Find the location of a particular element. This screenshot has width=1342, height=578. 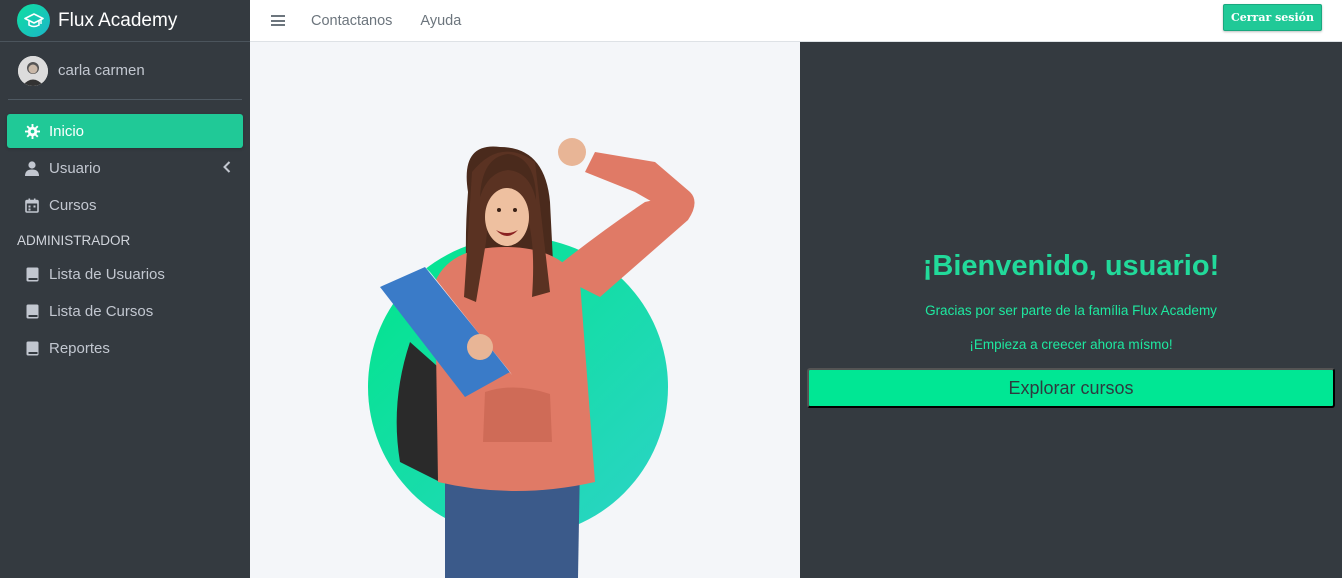

brand-link: Flux Academy is located at coordinates (125, 21).